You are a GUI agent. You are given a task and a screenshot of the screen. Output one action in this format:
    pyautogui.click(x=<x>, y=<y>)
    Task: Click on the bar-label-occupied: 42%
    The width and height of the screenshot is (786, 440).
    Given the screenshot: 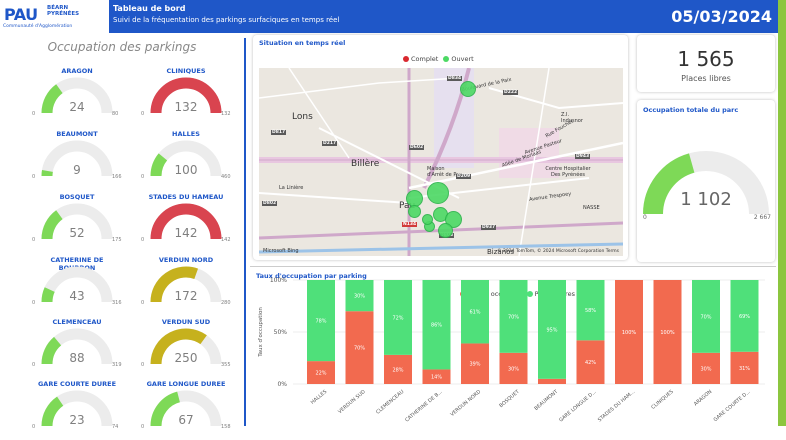 What is the action you would take?
    pyautogui.click(x=590, y=363)
    